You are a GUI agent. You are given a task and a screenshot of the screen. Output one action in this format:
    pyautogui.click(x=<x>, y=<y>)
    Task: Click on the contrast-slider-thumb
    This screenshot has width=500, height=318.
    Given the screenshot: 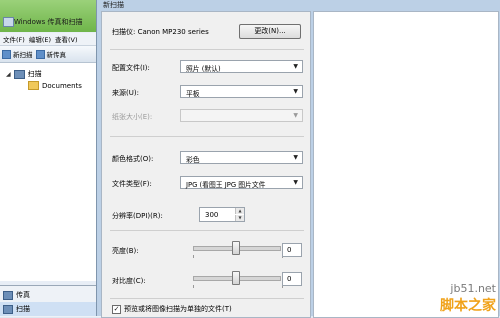 What is the action you would take?
    pyautogui.click(x=236, y=278)
    